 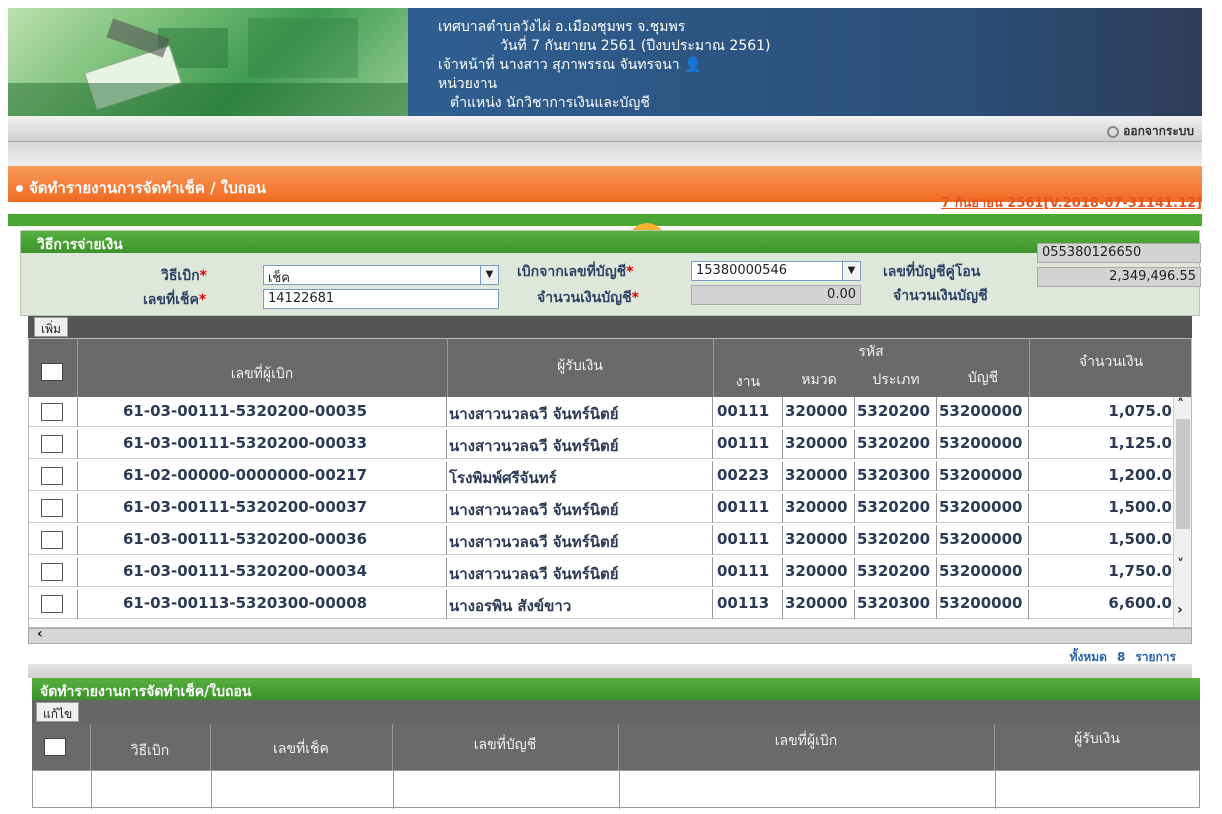 What do you see at coordinates (175, 300) in the screenshot?
I see `check-no-label: เลขที่เช็ค*` at bounding box center [175, 300].